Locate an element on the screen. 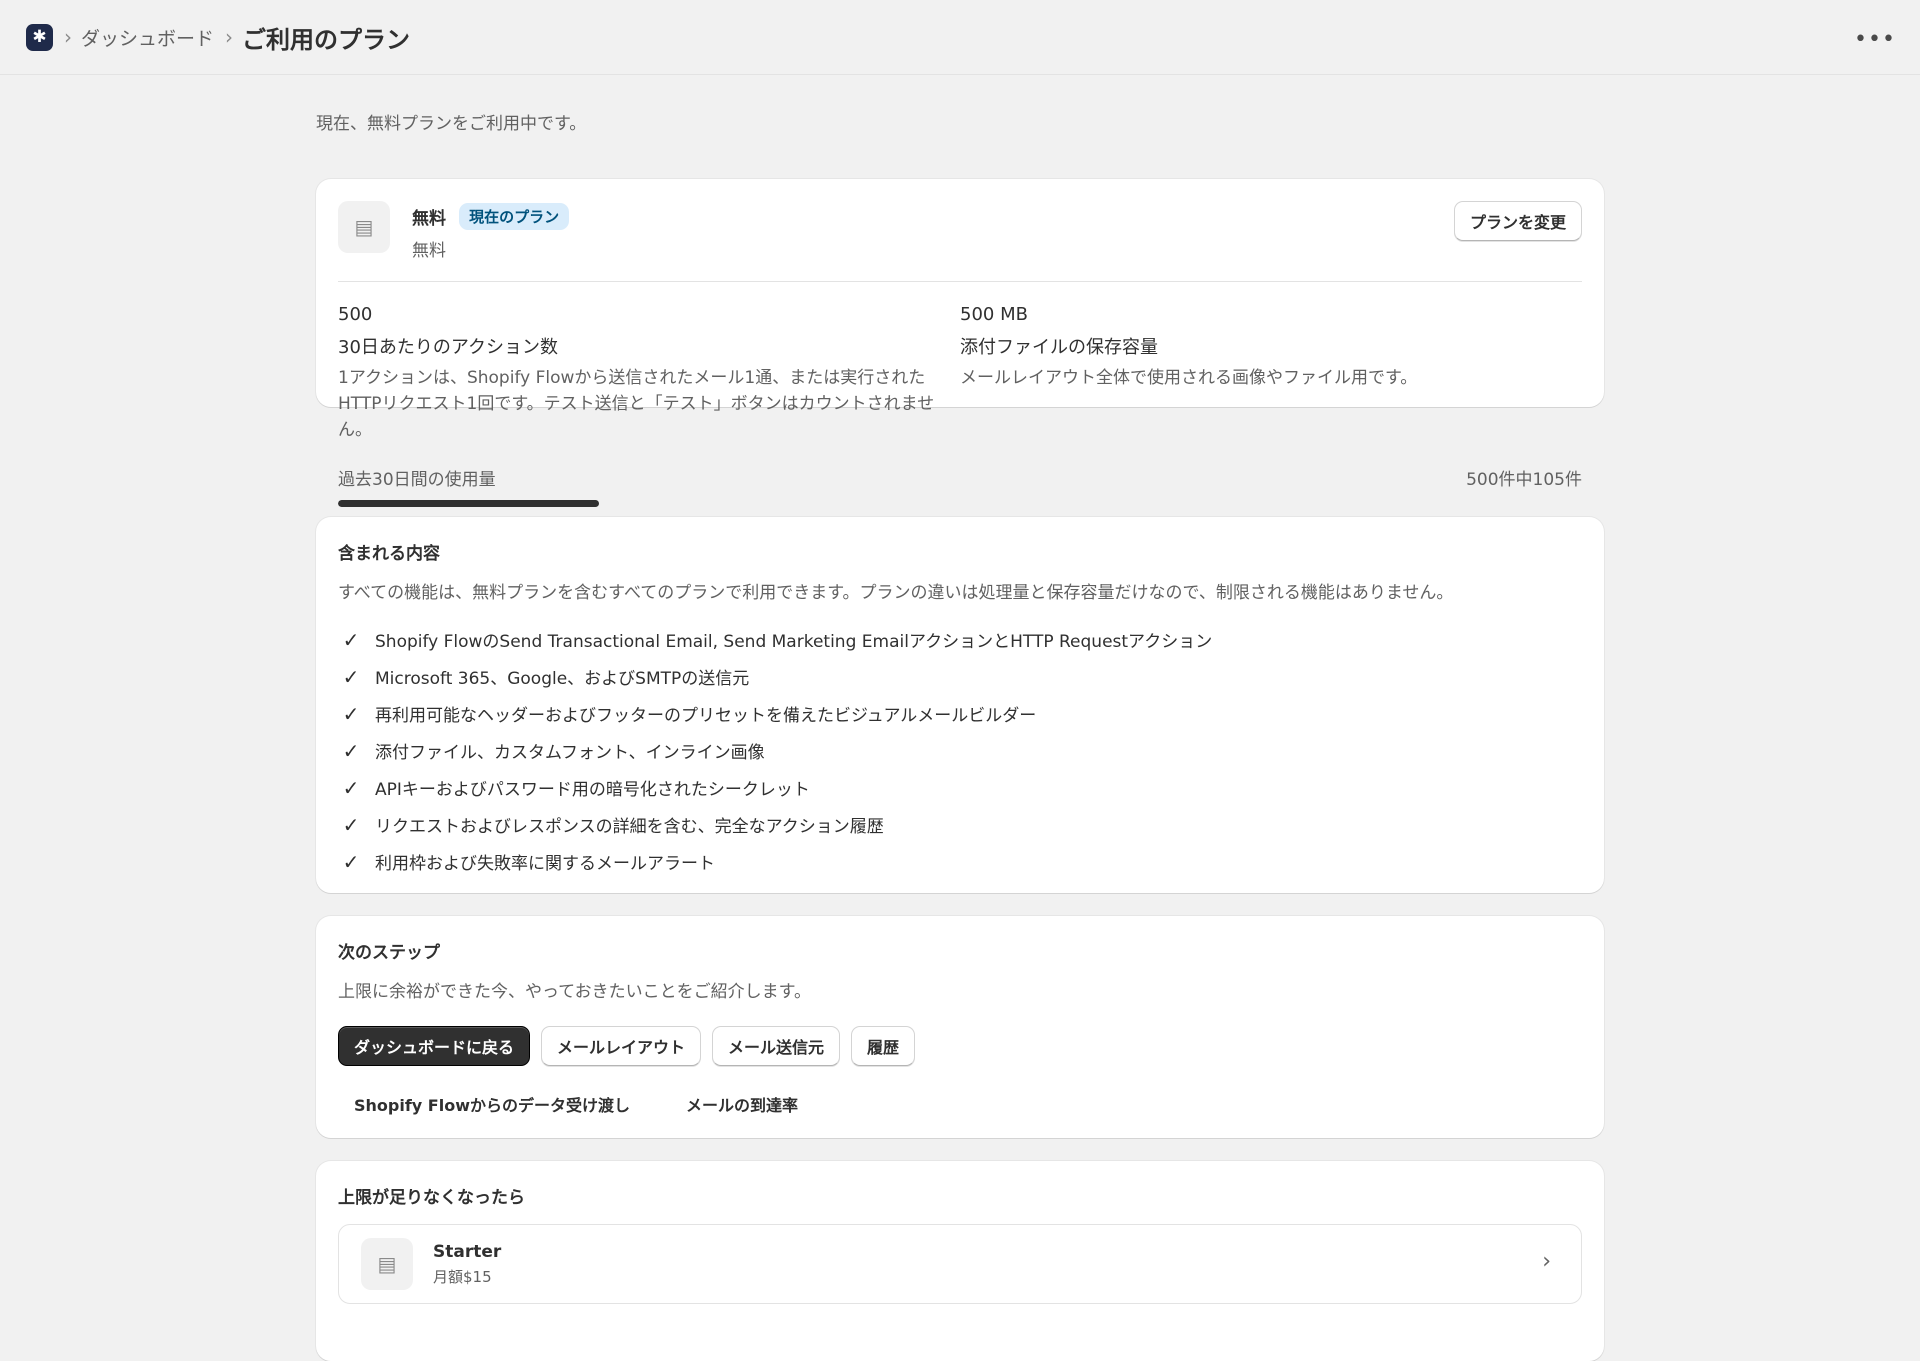 The image size is (1920, 1361). email-layouts-button: メールレイアウト is located at coordinates (621, 1046).